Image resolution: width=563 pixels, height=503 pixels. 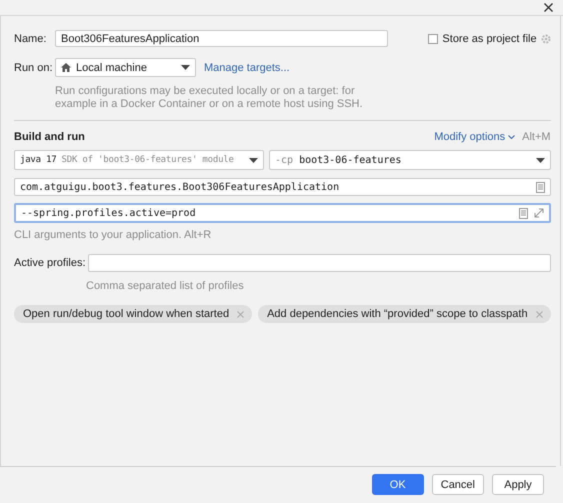 I want to click on field-hint: CLI arguments to your application. Alt+R, so click(x=113, y=235).